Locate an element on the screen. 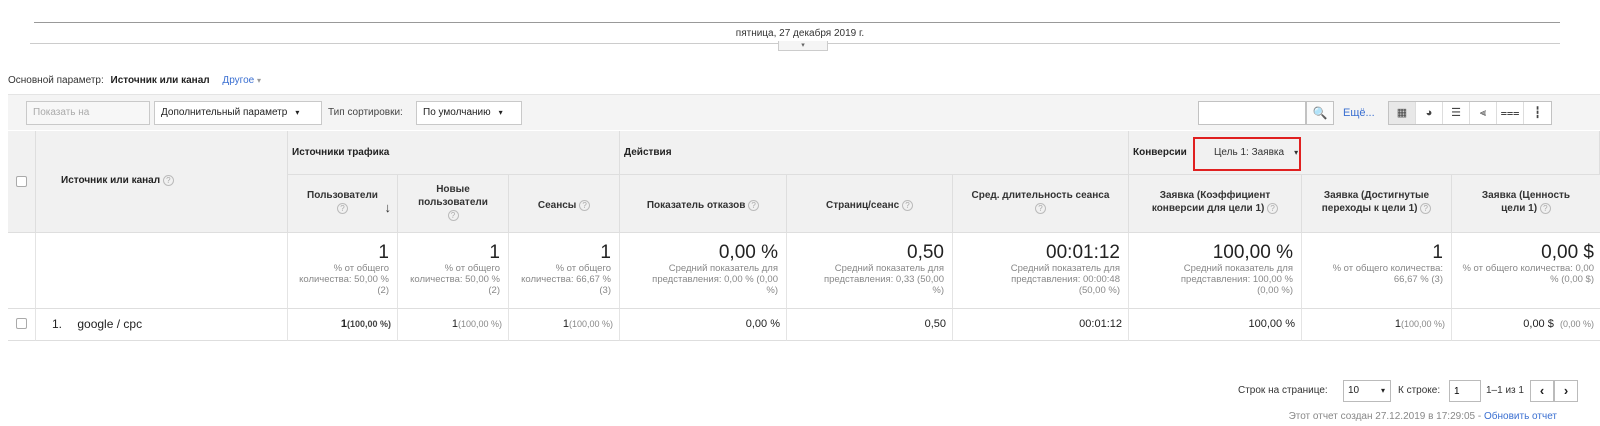  column-header-completions-label: Заявка (Достигнутые переходы к цели 1) is located at coordinates (1375, 202).